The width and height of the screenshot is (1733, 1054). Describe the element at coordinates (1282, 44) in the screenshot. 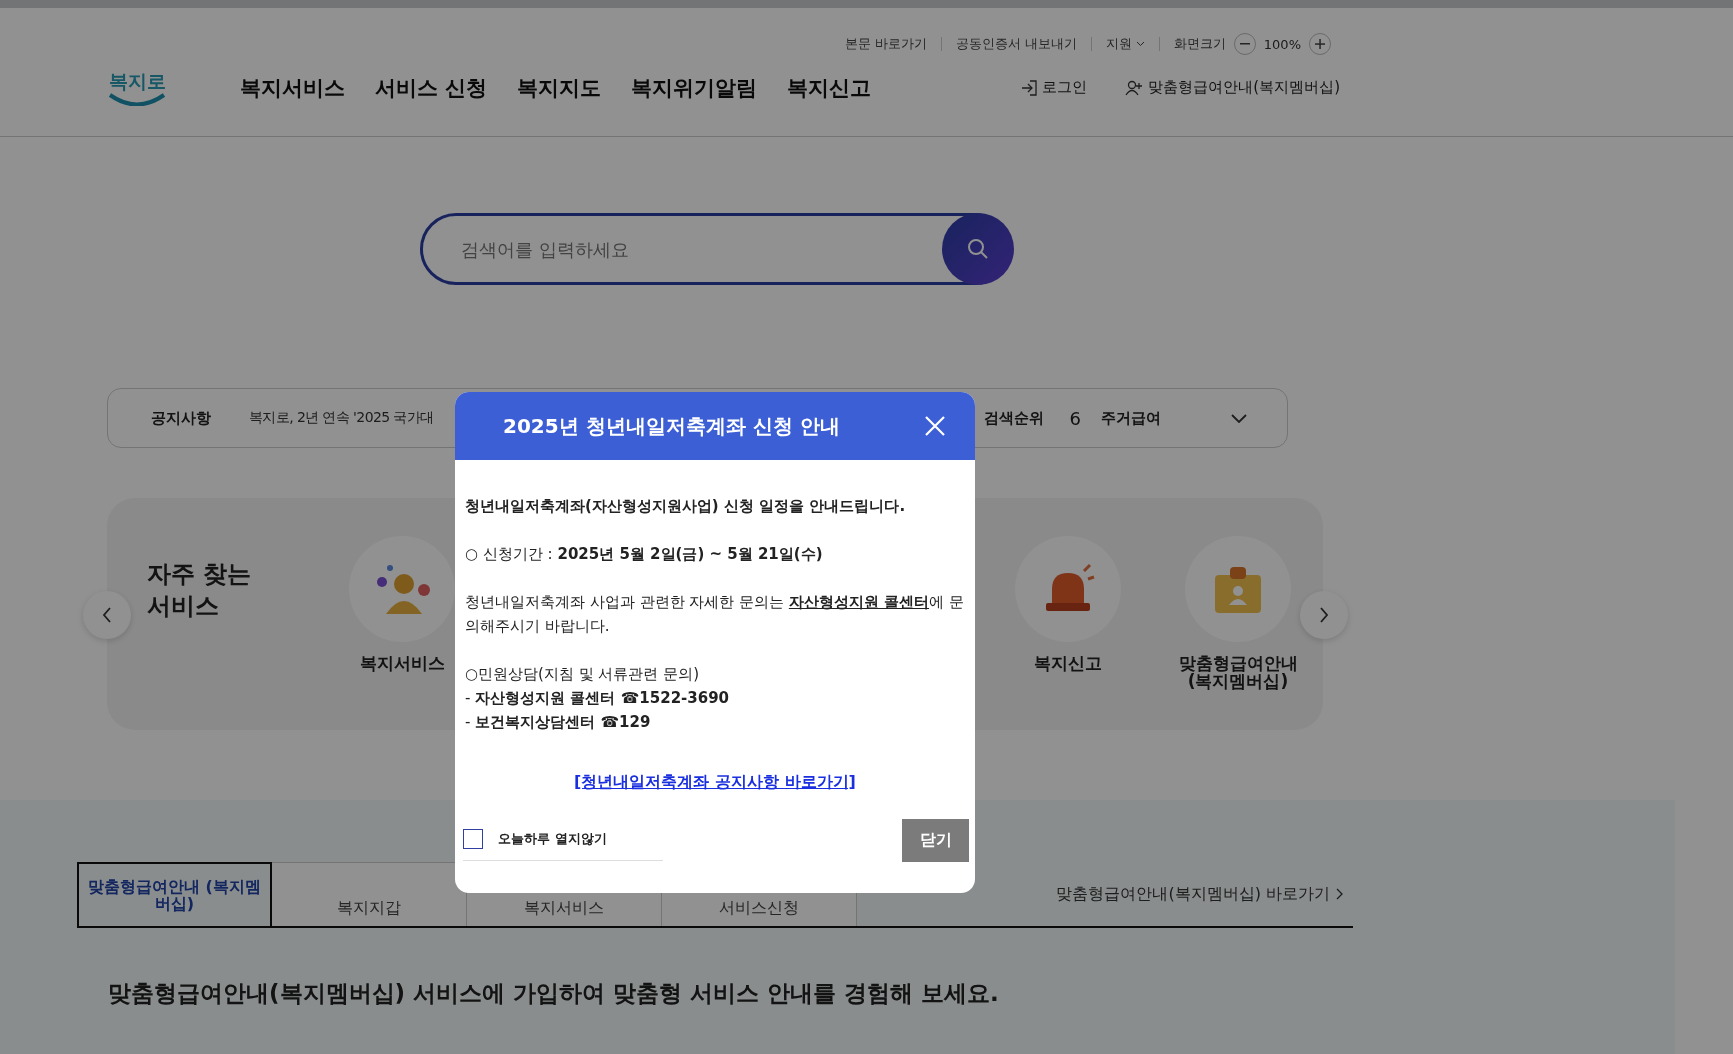

I see `zoom-value: 100%` at that location.